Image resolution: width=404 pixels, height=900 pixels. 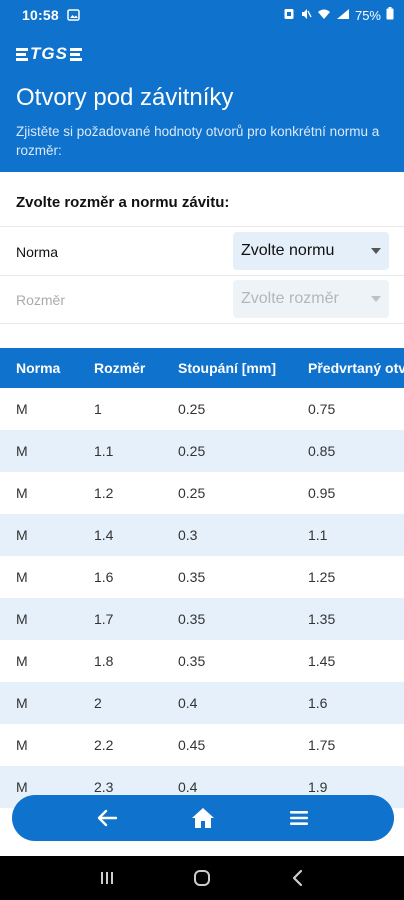 I want to click on table-row: M 2 0.4 1.6, so click(x=202, y=703).